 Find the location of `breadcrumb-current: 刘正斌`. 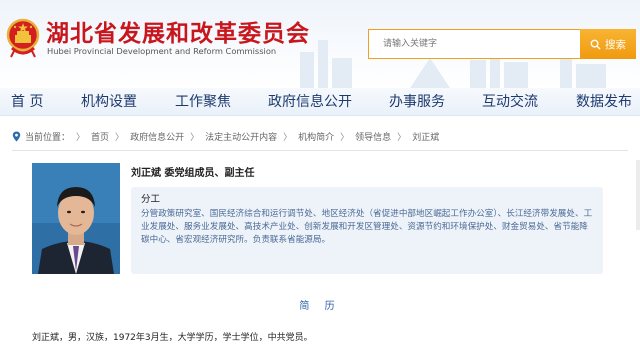

breadcrumb-current: 刘正斌 is located at coordinates (425, 136).